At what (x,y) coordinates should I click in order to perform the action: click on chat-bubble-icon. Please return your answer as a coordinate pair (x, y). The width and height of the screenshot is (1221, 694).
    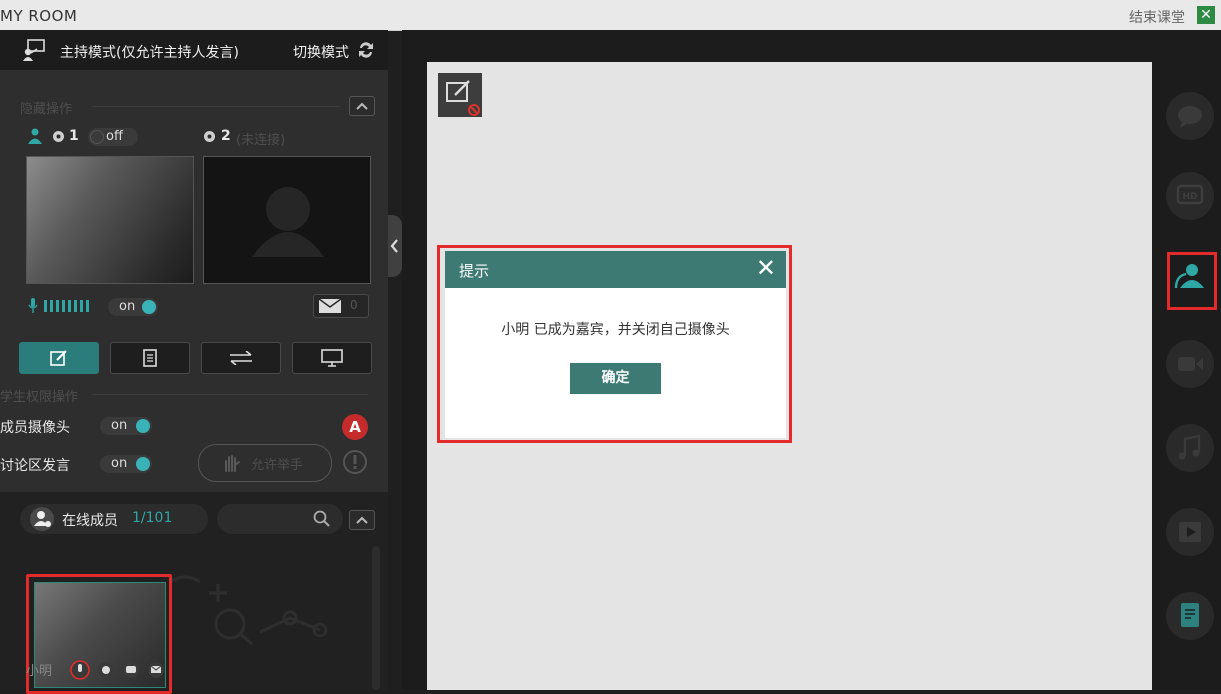
    Looking at the image, I should click on (131, 670).